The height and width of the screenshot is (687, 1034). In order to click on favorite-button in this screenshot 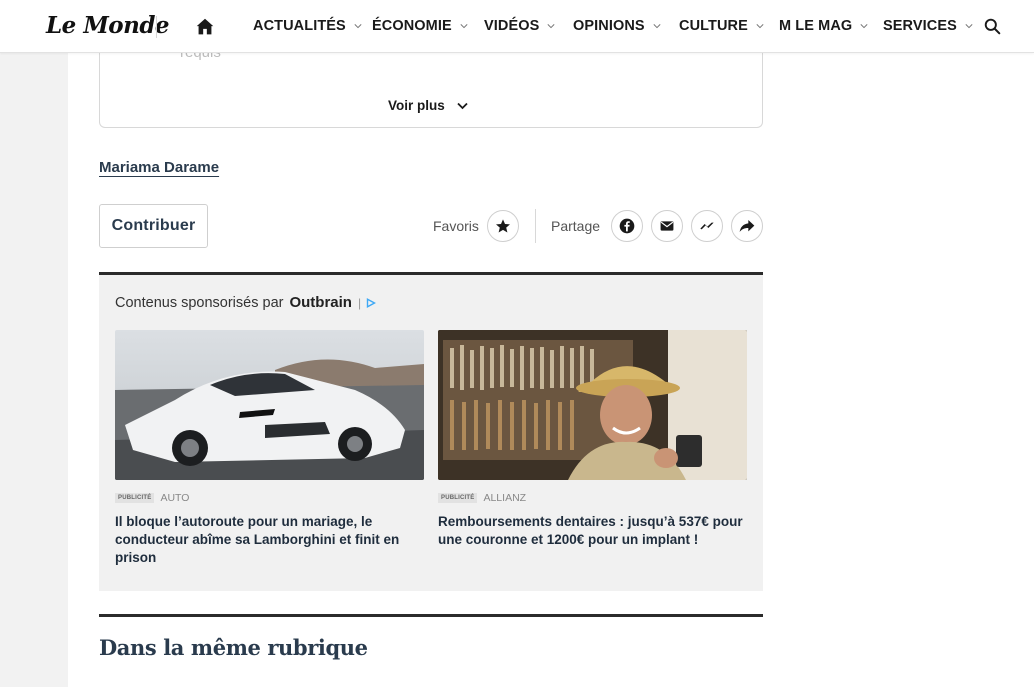, I will do `click(503, 226)`.